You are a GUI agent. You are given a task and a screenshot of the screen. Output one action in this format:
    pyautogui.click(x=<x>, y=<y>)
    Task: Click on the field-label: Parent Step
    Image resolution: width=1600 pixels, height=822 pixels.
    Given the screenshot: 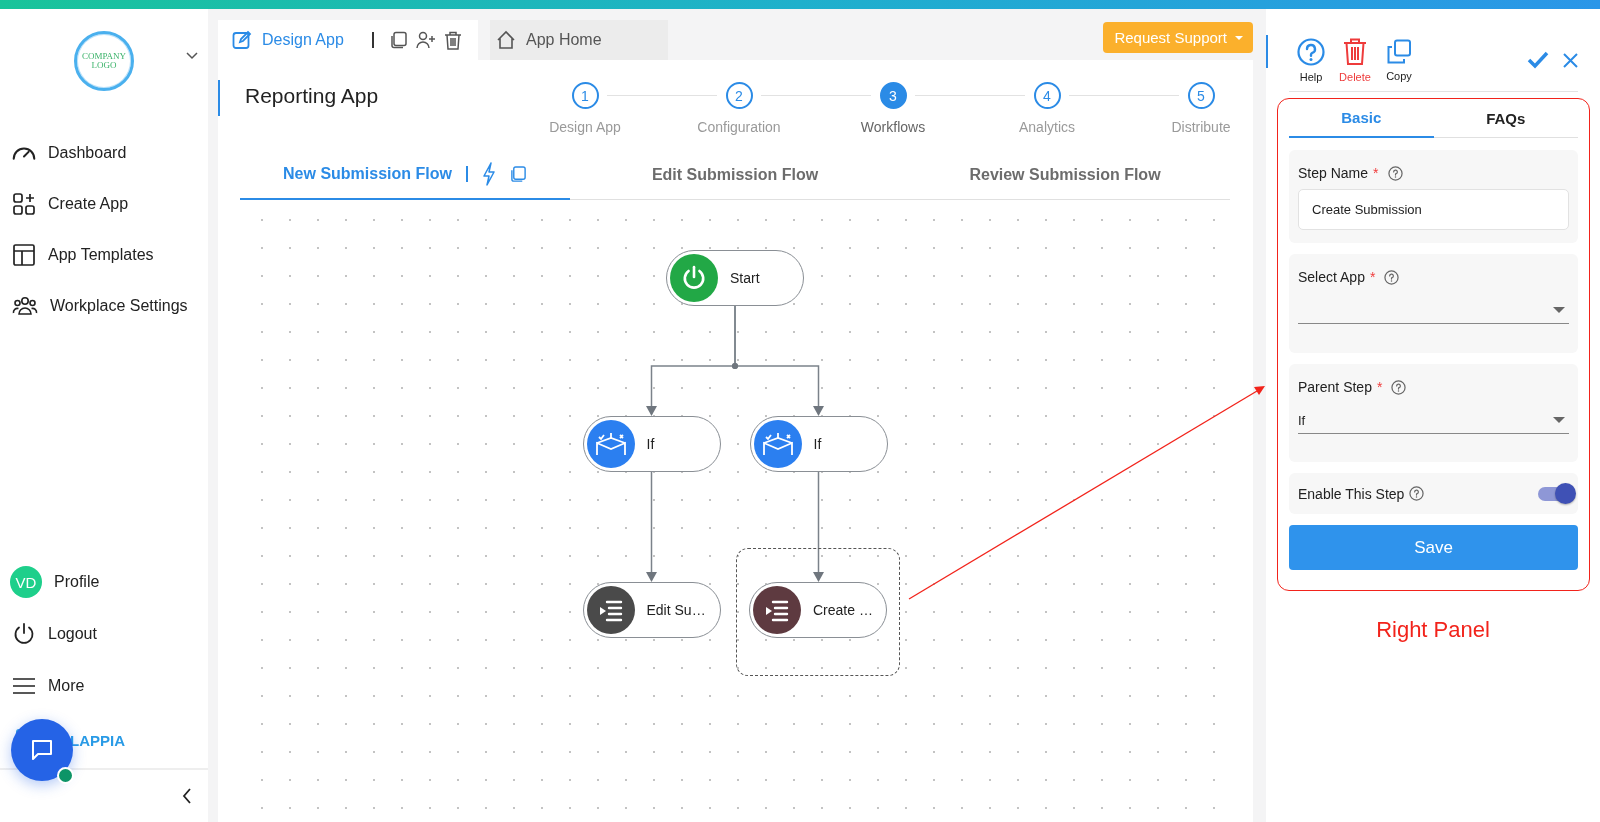 What is the action you would take?
    pyautogui.click(x=1335, y=387)
    